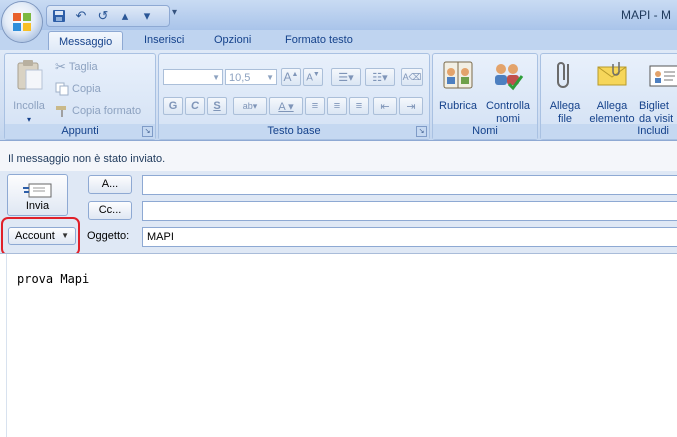 This screenshot has width=677, height=437. I want to click on align-center-icon: ≡, so click(337, 106).